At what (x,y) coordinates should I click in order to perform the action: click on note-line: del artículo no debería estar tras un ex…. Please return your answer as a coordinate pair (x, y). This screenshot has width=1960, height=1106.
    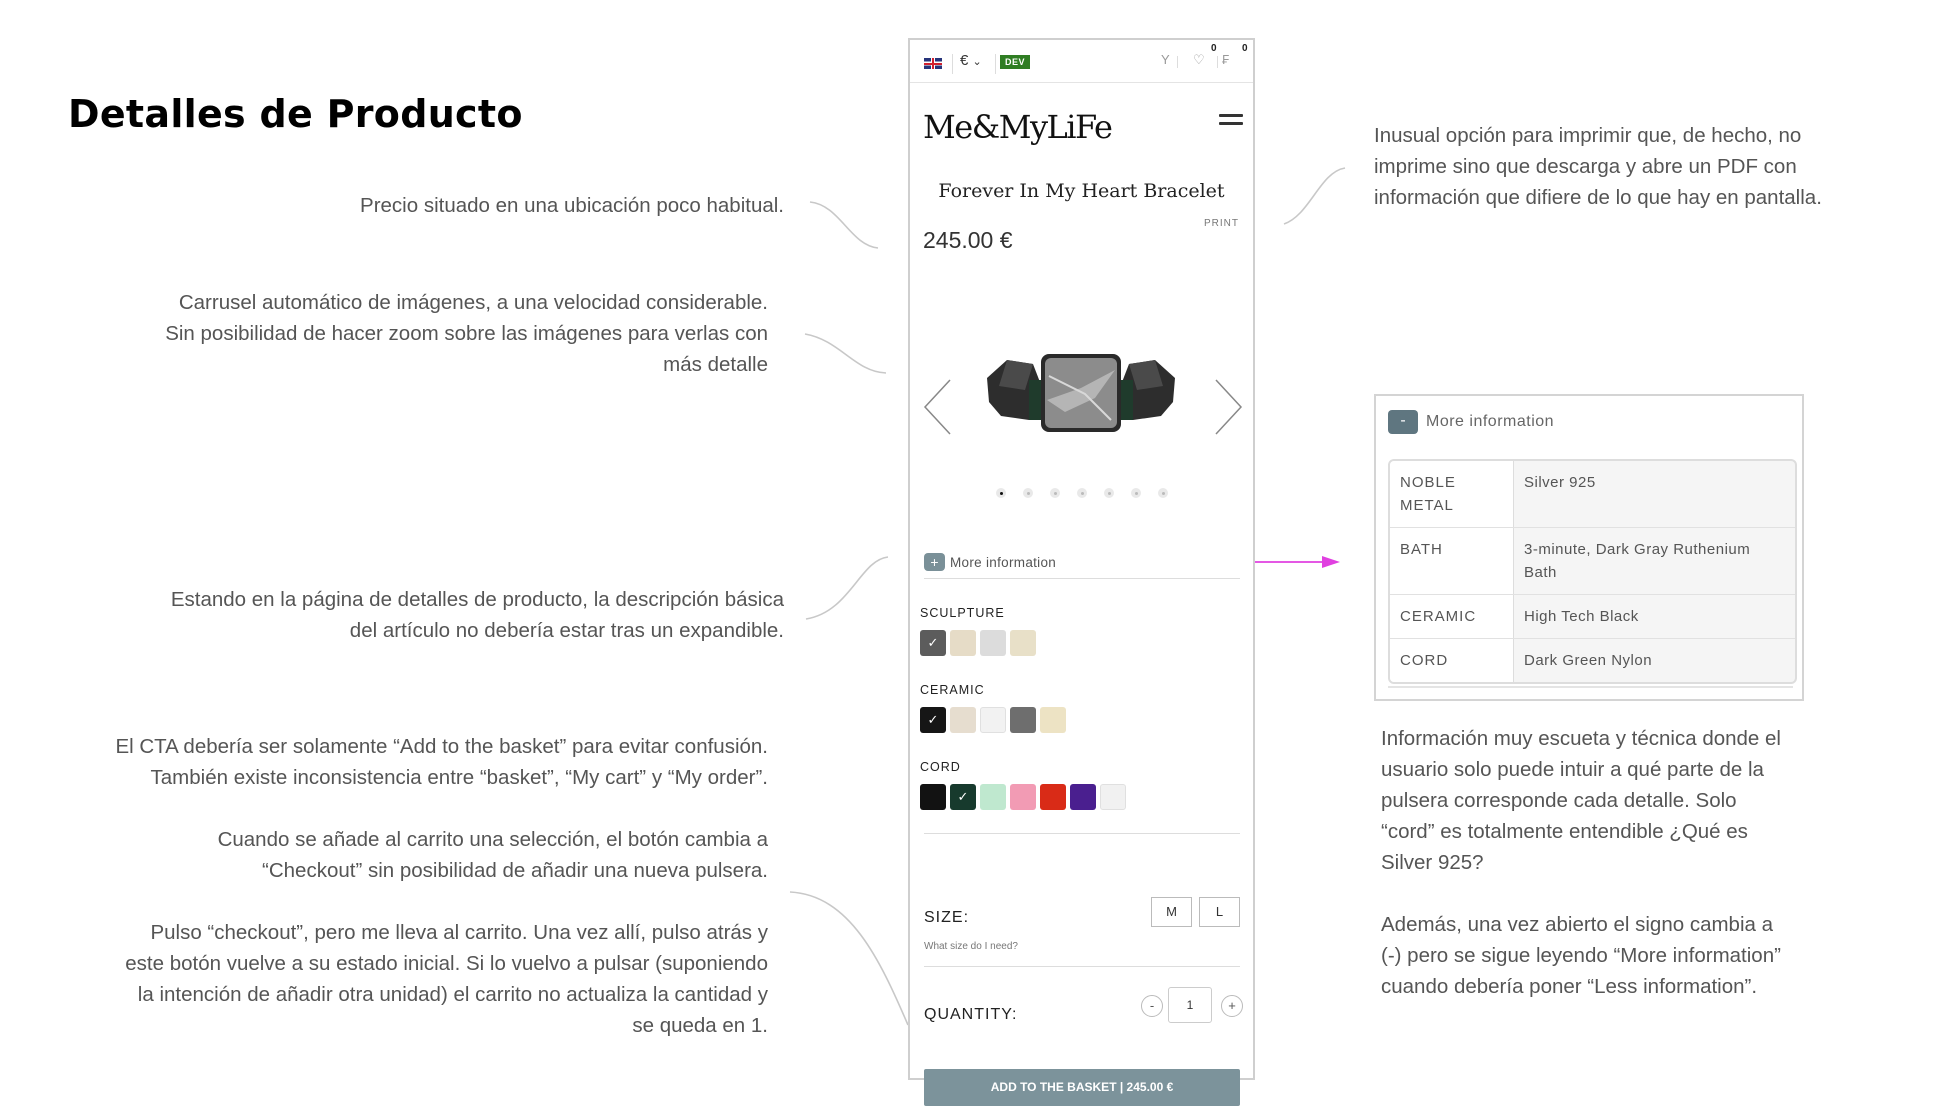
    Looking at the image, I should click on (566, 630).